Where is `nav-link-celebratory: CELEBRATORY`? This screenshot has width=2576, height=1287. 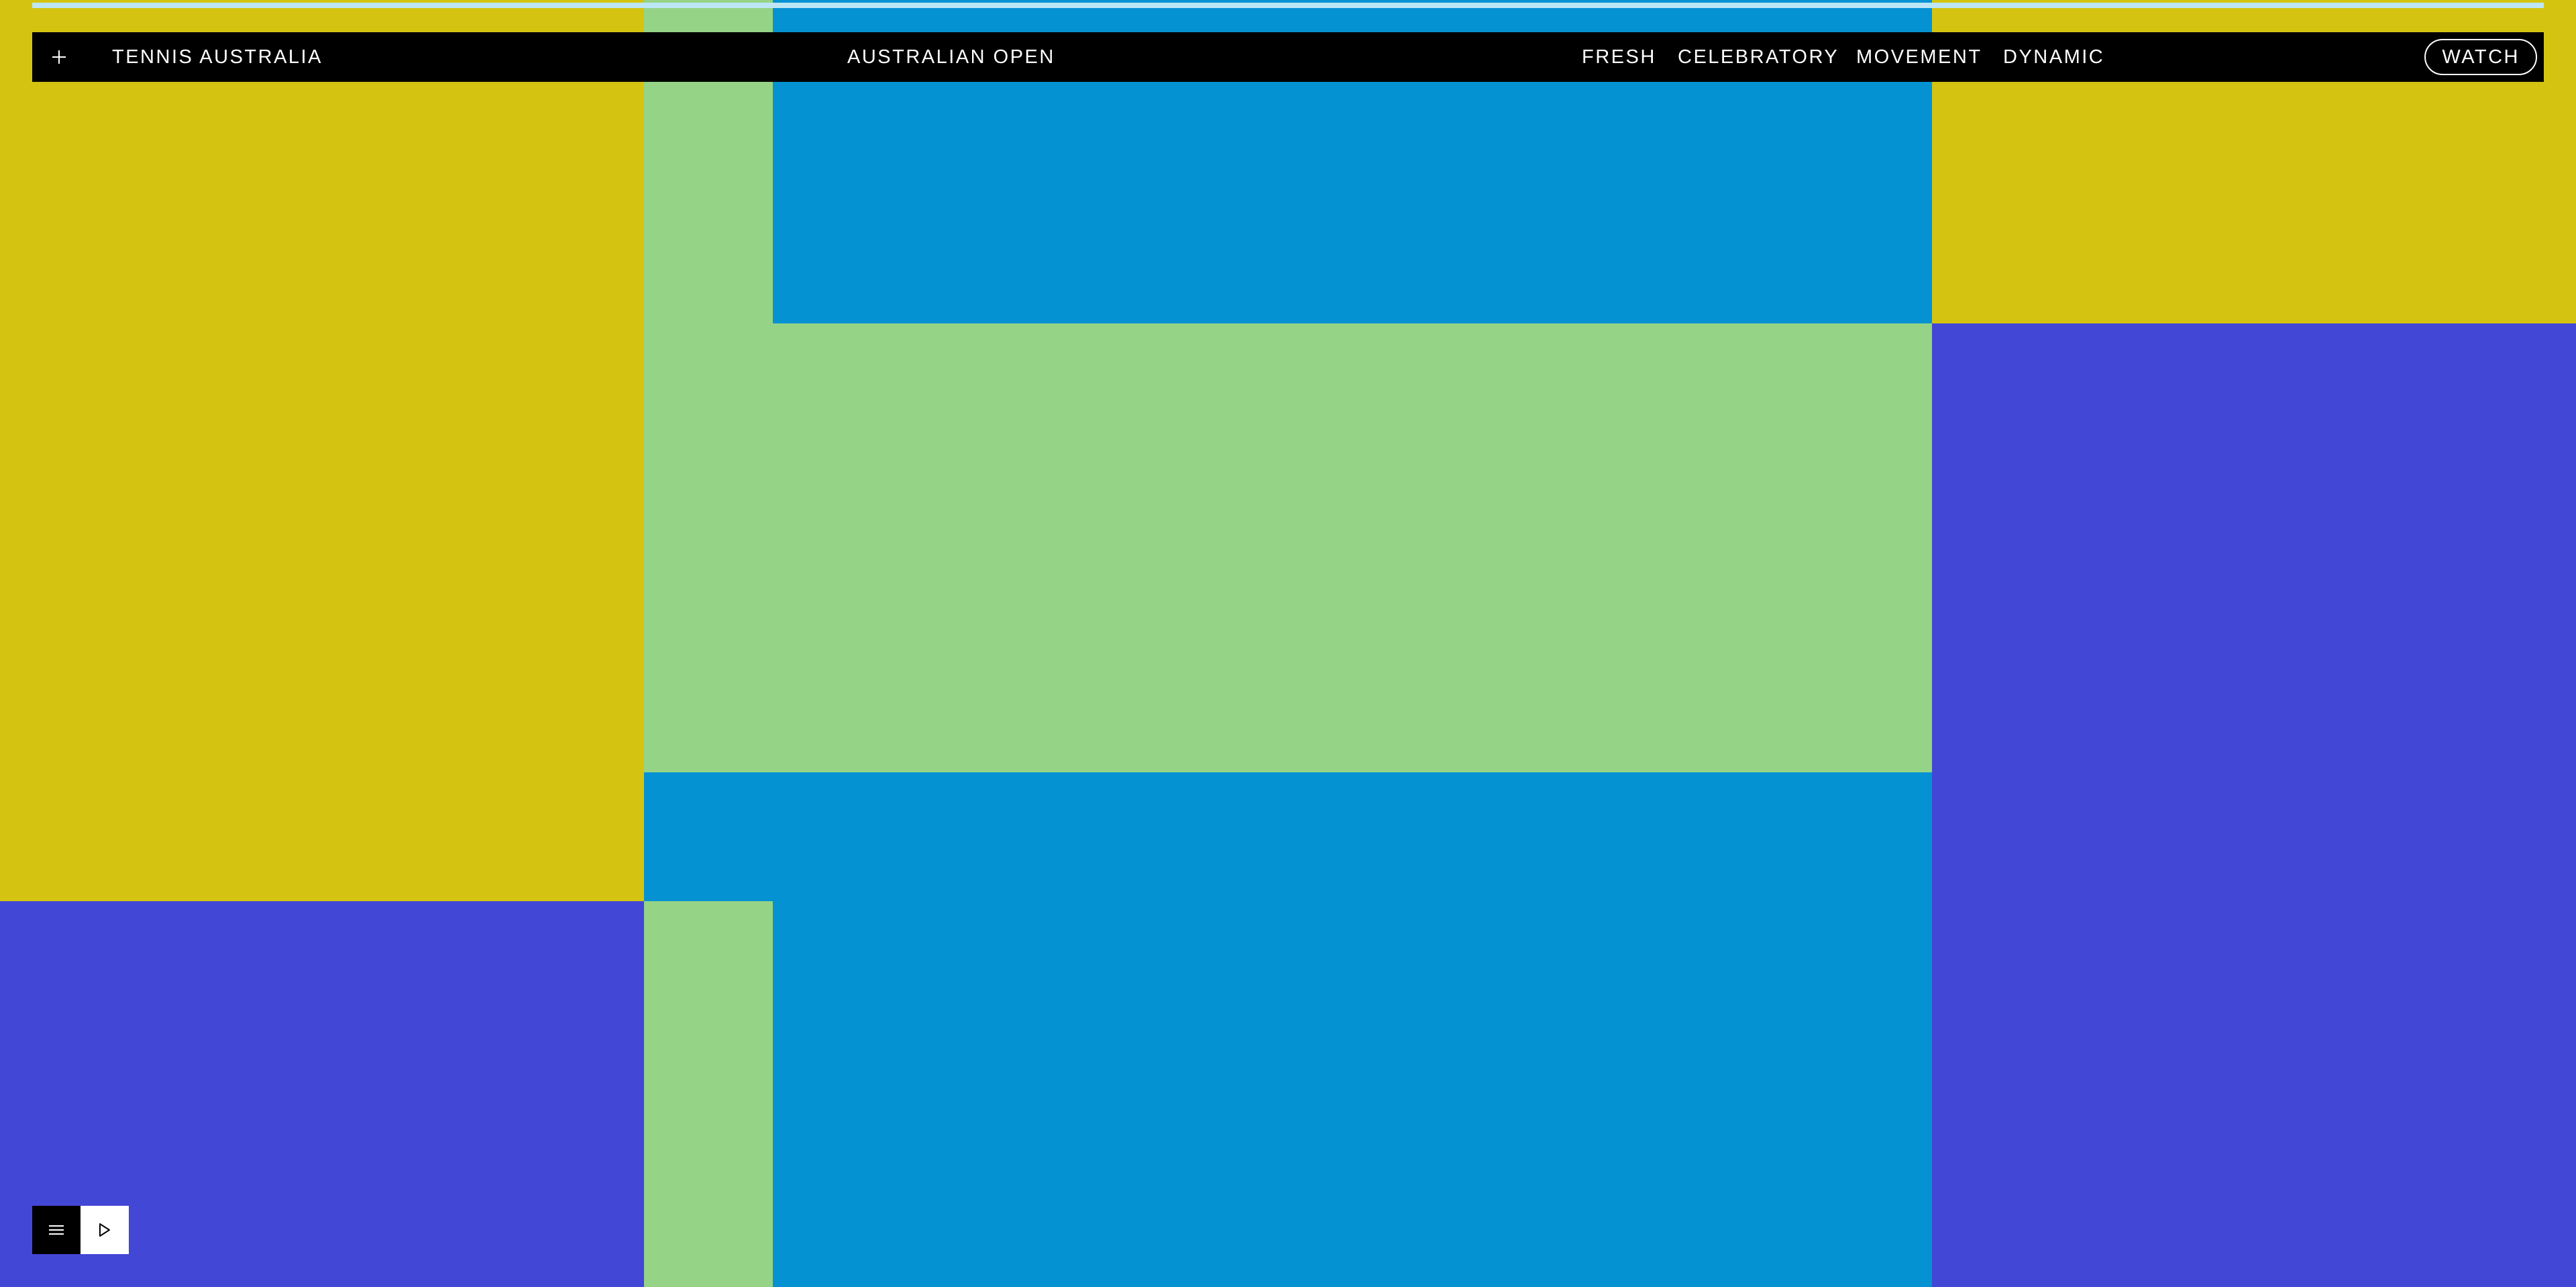
nav-link-celebratory: CELEBRATORY is located at coordinates (1758, 57).